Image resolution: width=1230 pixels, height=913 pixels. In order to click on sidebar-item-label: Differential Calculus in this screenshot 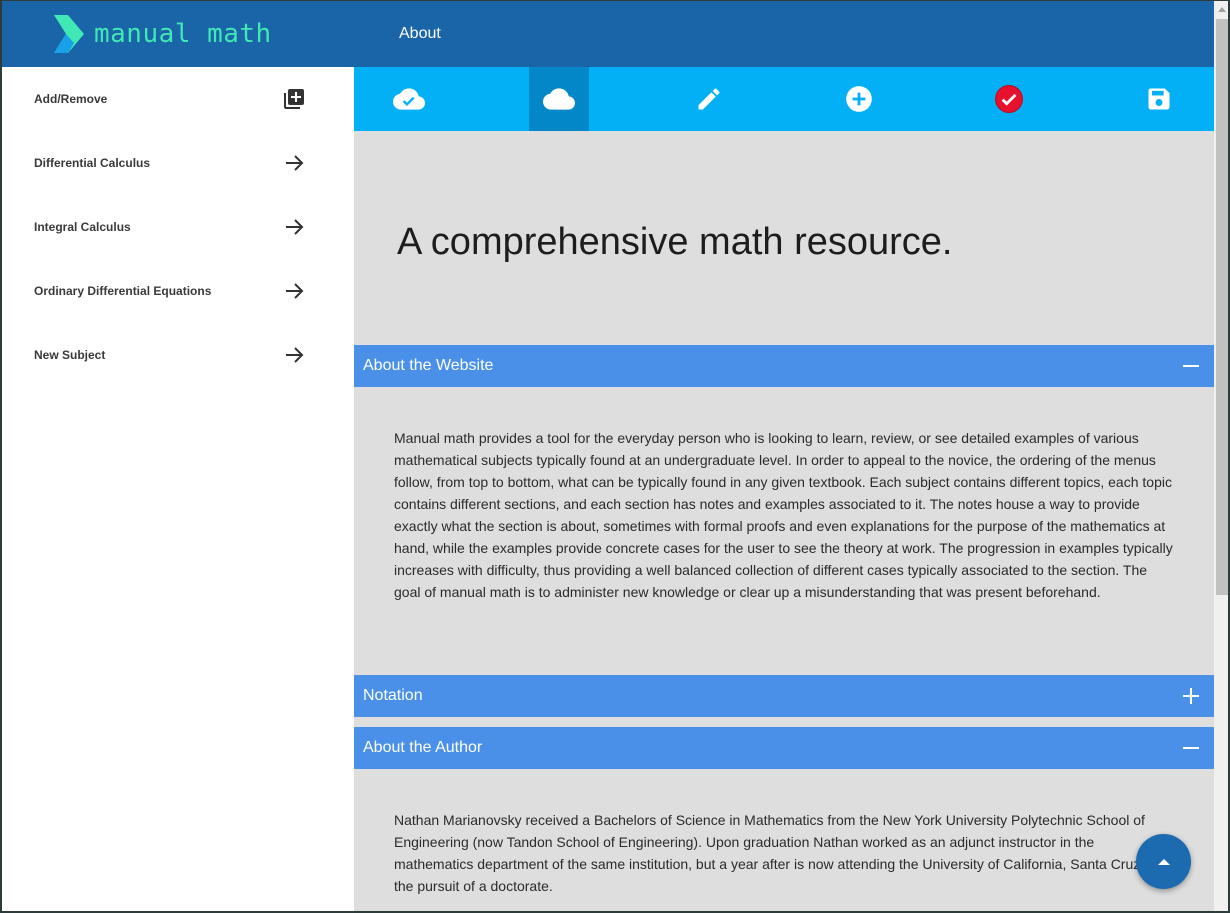, I will do `click(92, 163)`.